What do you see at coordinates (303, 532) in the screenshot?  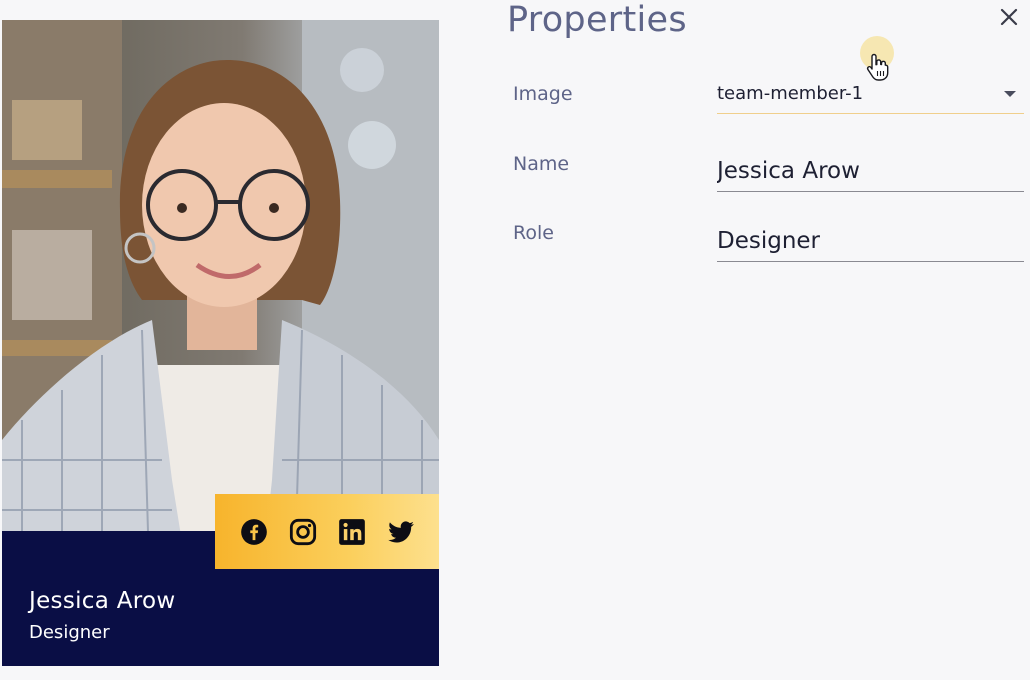 I see `instagram-icon` at bounding box center [303, 532].